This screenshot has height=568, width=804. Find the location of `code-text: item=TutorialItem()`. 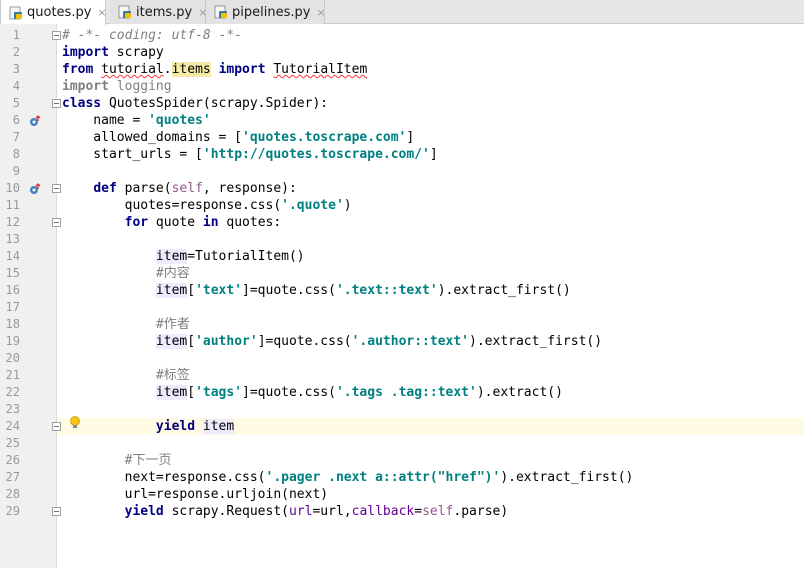

code-text: item=TutorialItem() is located at coordinates (183, 256).